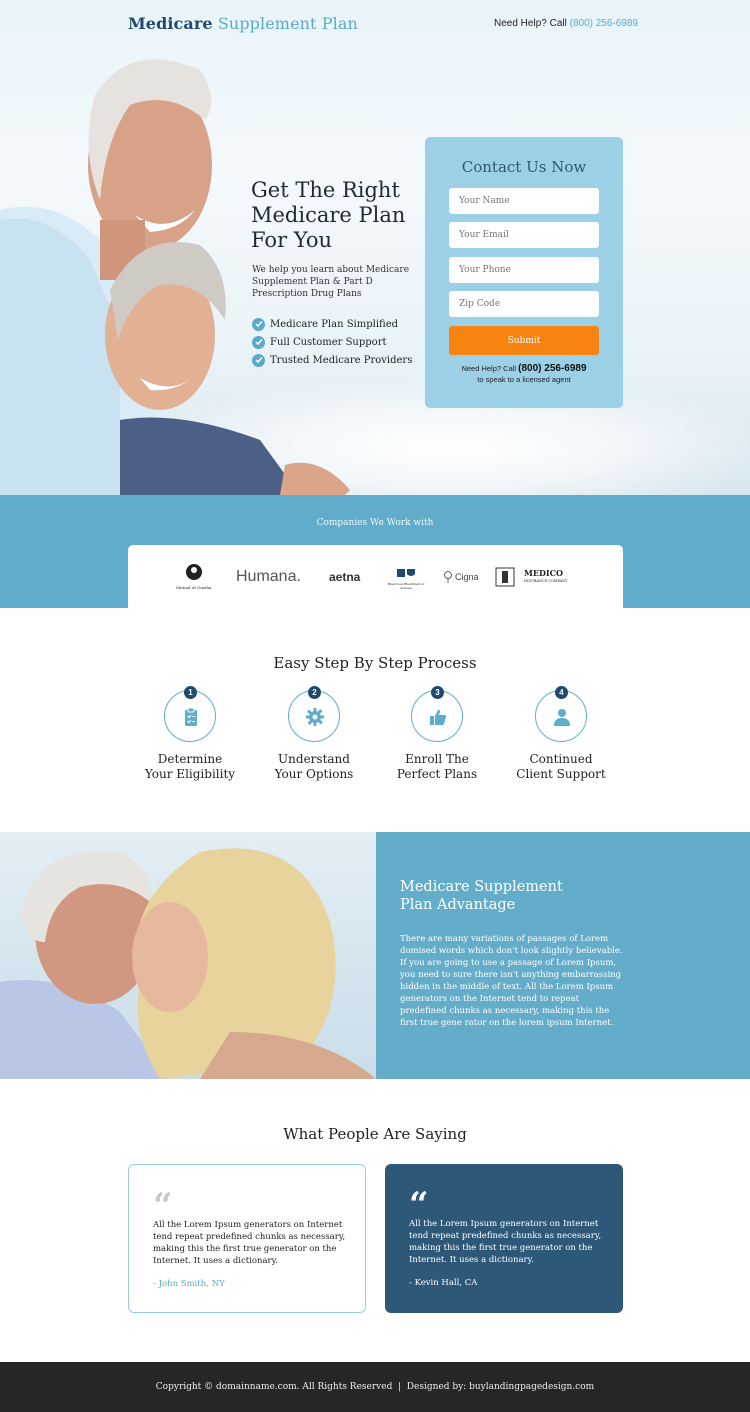 The height and width of the screenshot is (1412, 750). I want to click on medico-logo: MEDICO INSURANCE COMPANY, so click(530, 576).